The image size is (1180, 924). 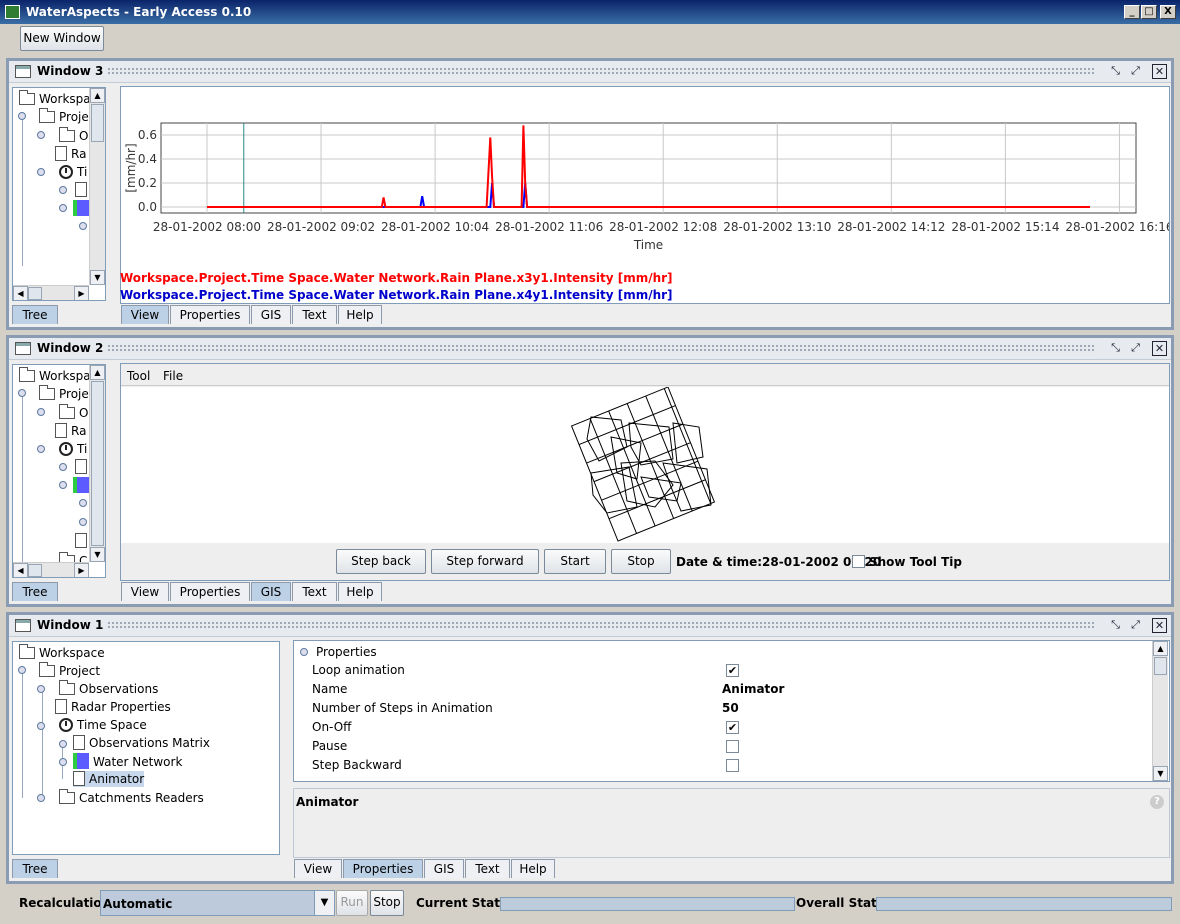 What do you see at coordinates (103, 725) in the screenshot?
I see `tree-node-timespace: Time Space` at bounding box center [103, 725].